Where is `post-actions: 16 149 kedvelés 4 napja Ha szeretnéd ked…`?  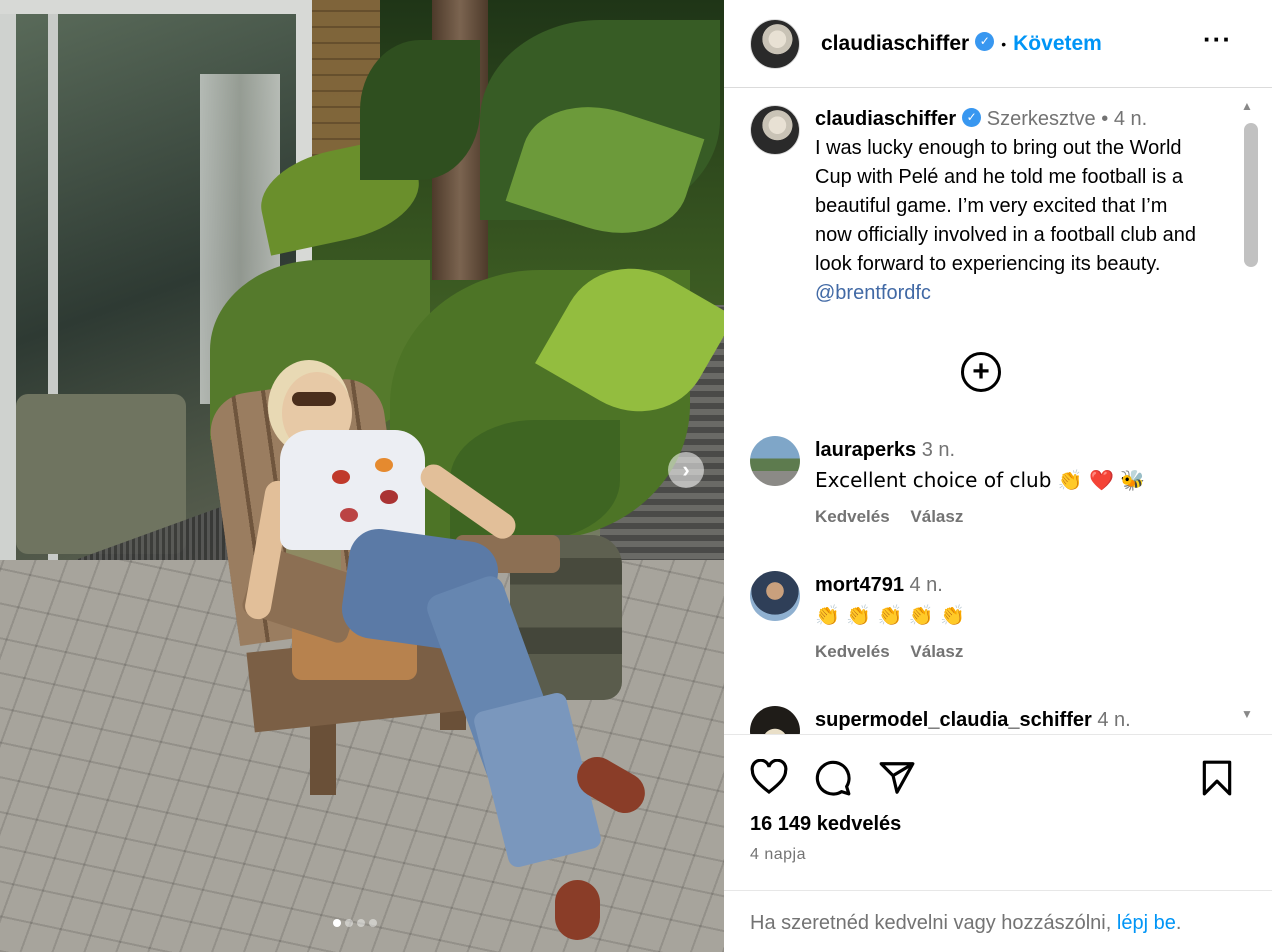
post-actions: 16 149 kedvelés 4 napja Ha szeretnéd ked… is located at coordinates (998, 843).